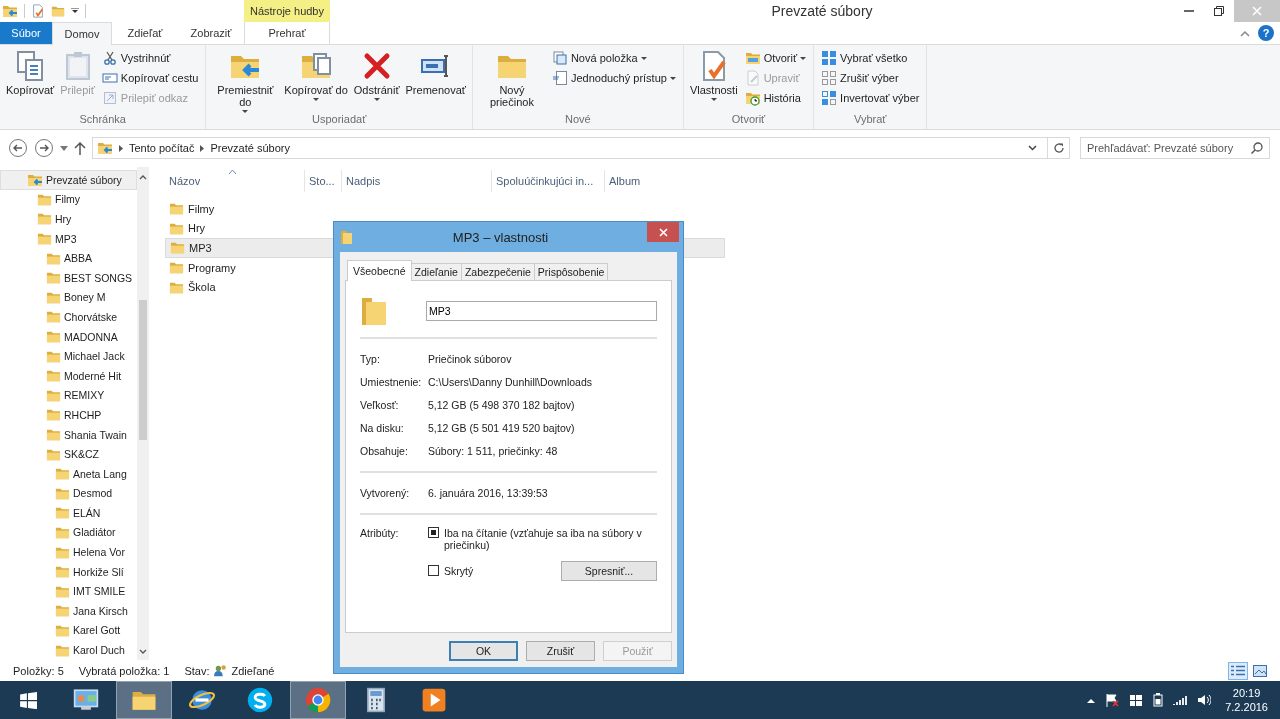 The width and height of the screenshot is (1280, 719). Describe the element at coordinates (500, 237) in the screenshot. I see `dialog-title: MP3 – vlastnosti` at that location.